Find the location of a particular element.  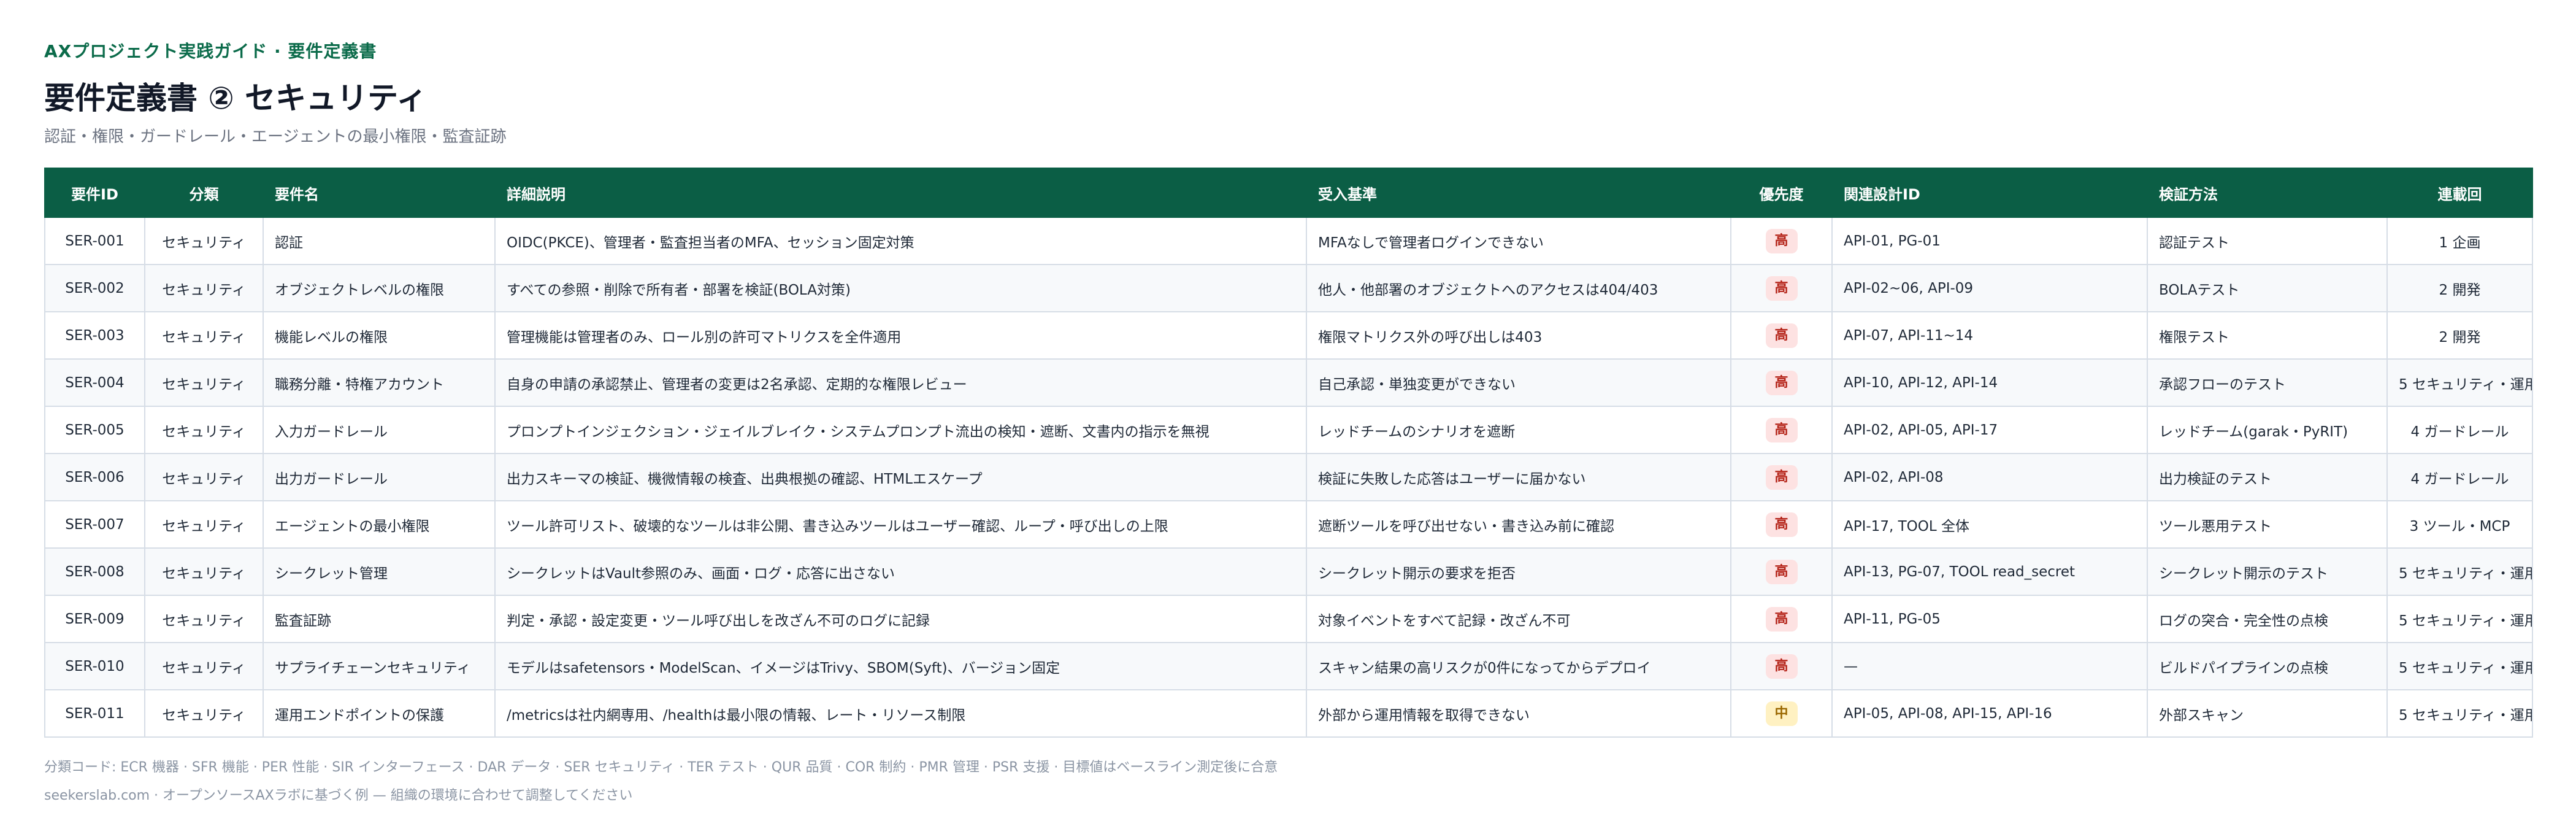

column-header-episode: 連載回 is located at coordinates (2459, 193).